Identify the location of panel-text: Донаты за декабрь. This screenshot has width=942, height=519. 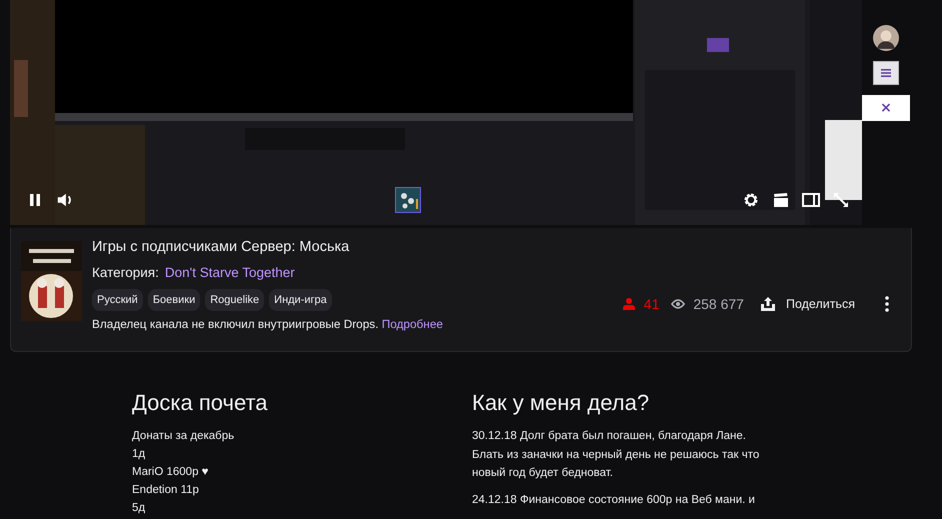
(184, 436).